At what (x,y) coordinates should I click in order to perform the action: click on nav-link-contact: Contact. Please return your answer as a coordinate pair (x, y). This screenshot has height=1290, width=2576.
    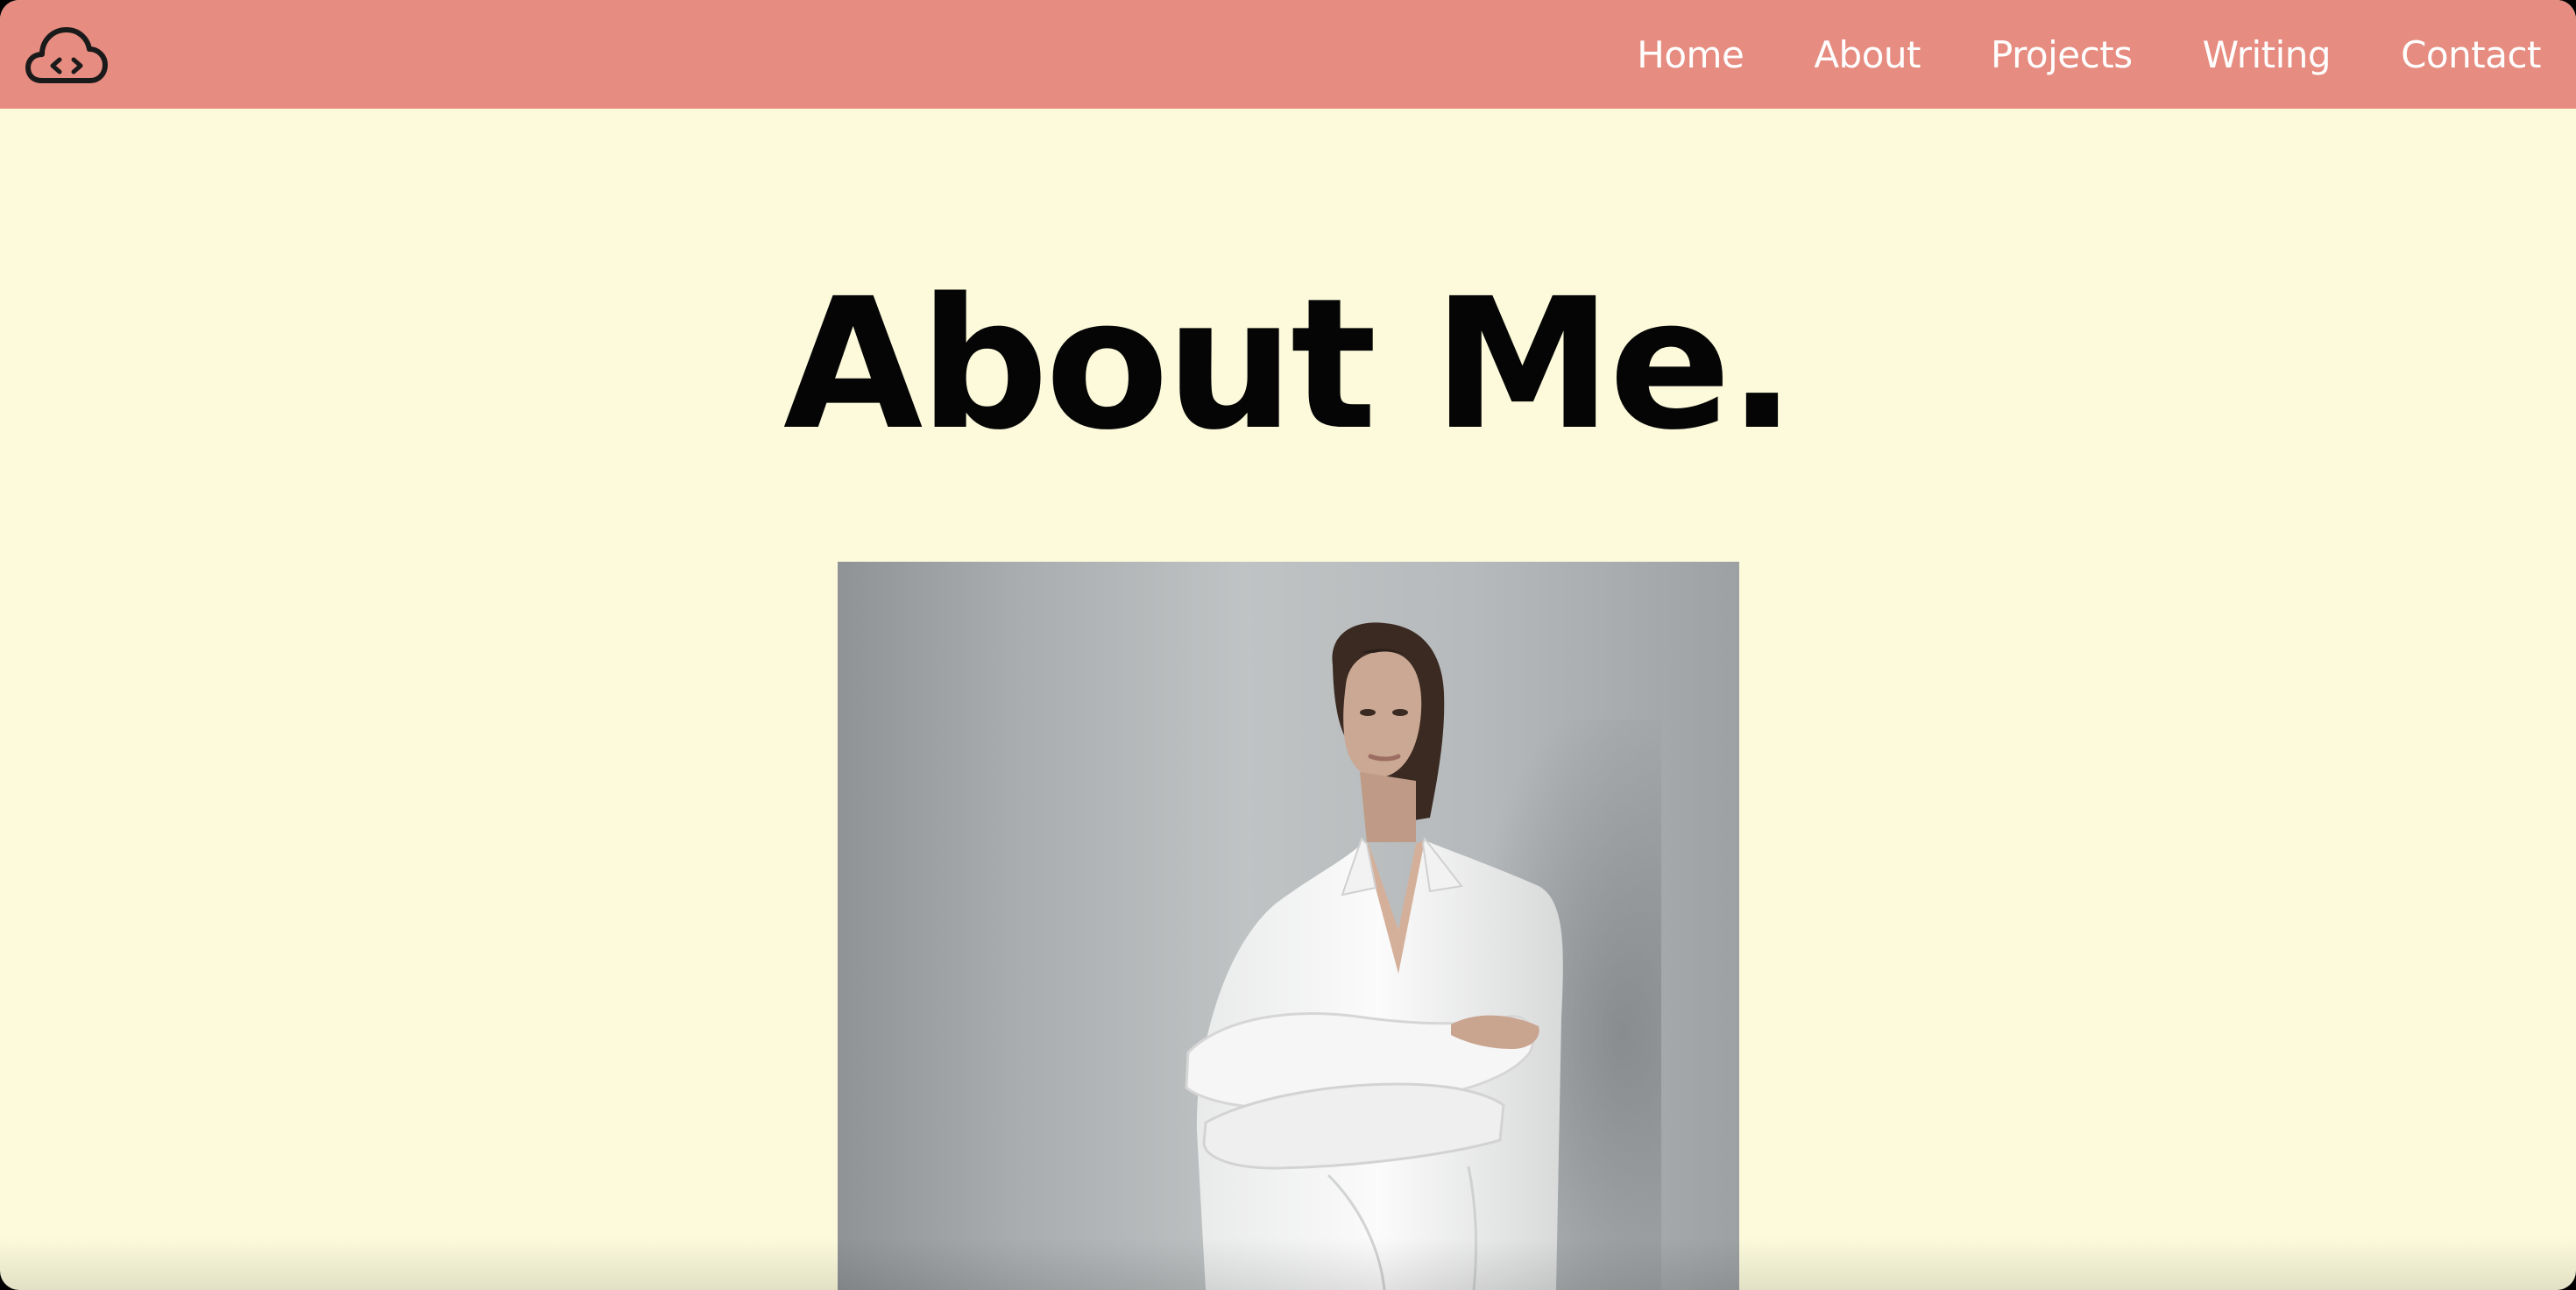
    Looking at the image, I should click on (2471, 55).